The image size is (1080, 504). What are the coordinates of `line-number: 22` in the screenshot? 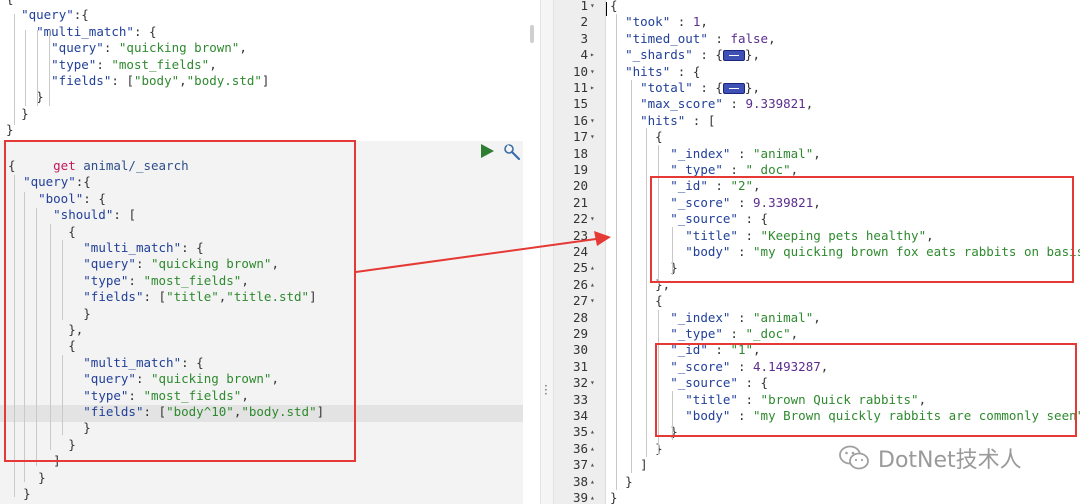 It's located at (571, 219).